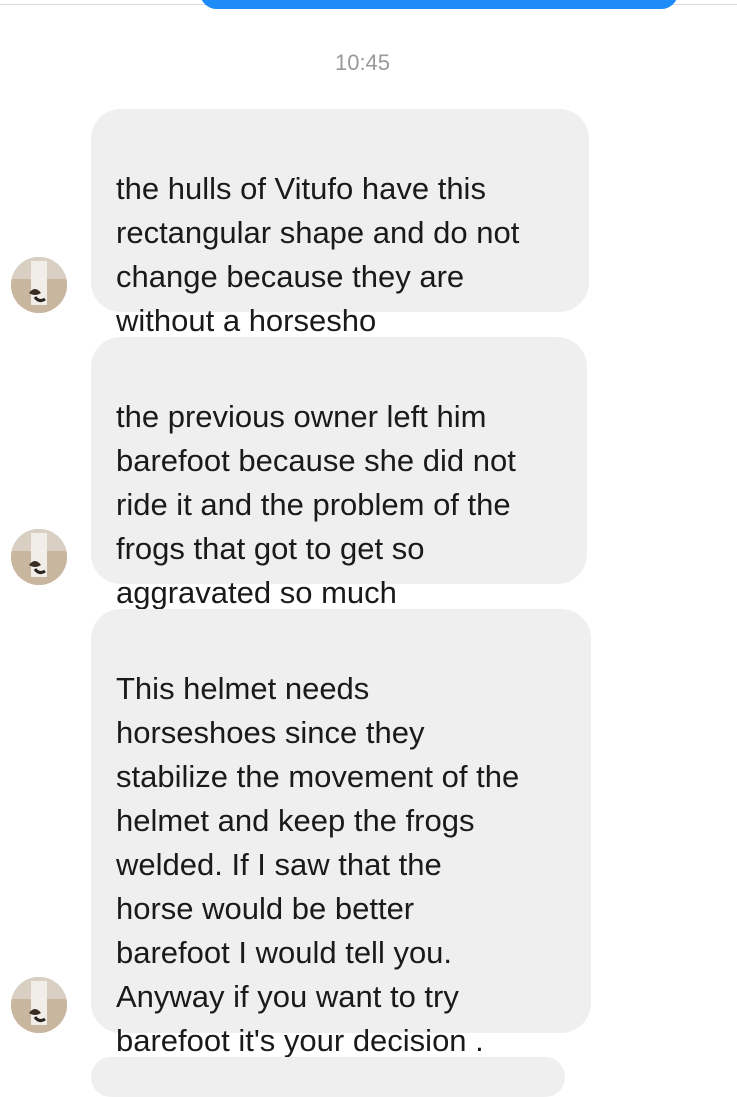 The width and height of the screenshot is (737, 1097). I want to click on message-timestamp: 10:45, so click(362, 62).